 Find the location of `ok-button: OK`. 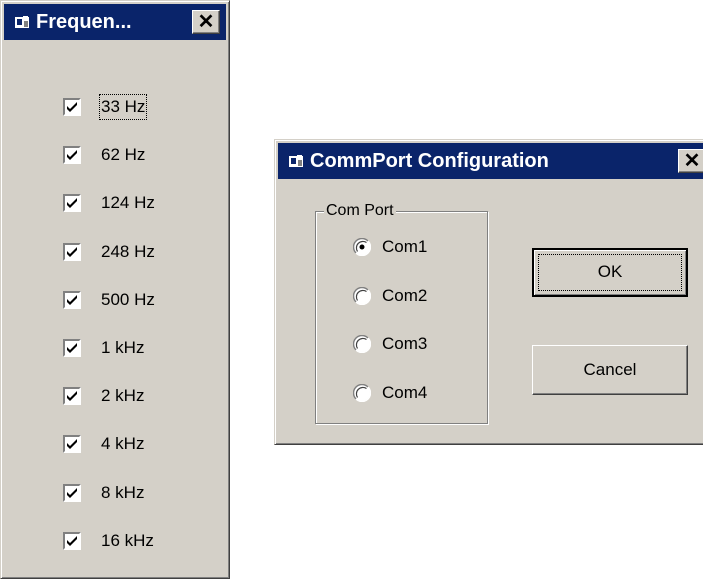

ok-button: OK is located at coordinates (610, 272).